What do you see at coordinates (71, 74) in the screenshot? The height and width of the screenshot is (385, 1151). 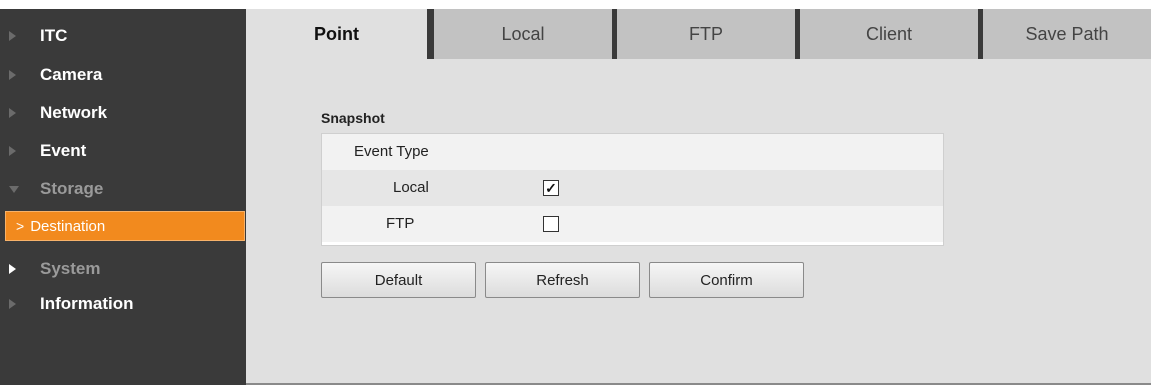 I see `sidebar-item-label: Camera` at bounding box center [71, 74].